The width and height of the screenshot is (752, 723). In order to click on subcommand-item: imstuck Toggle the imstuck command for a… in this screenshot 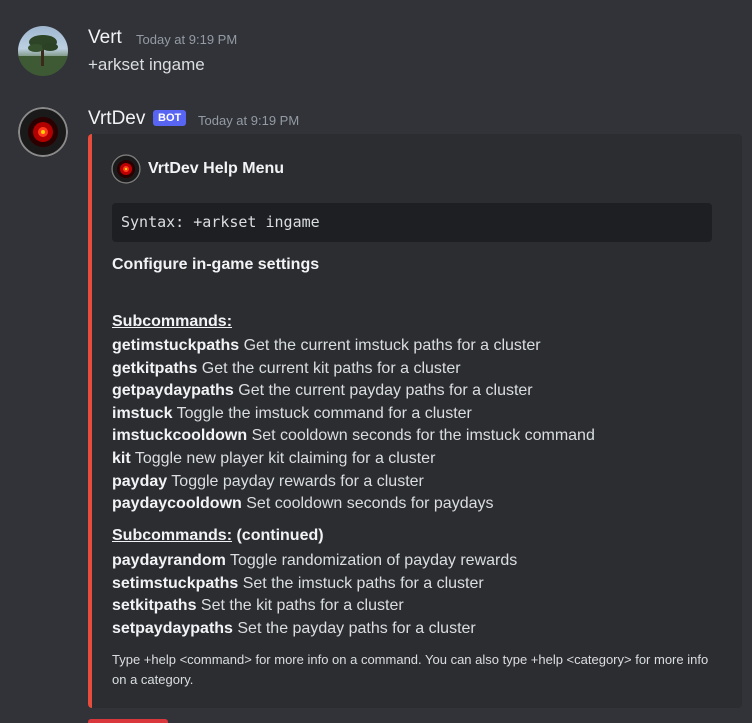, I will do `click(292, 414)`.